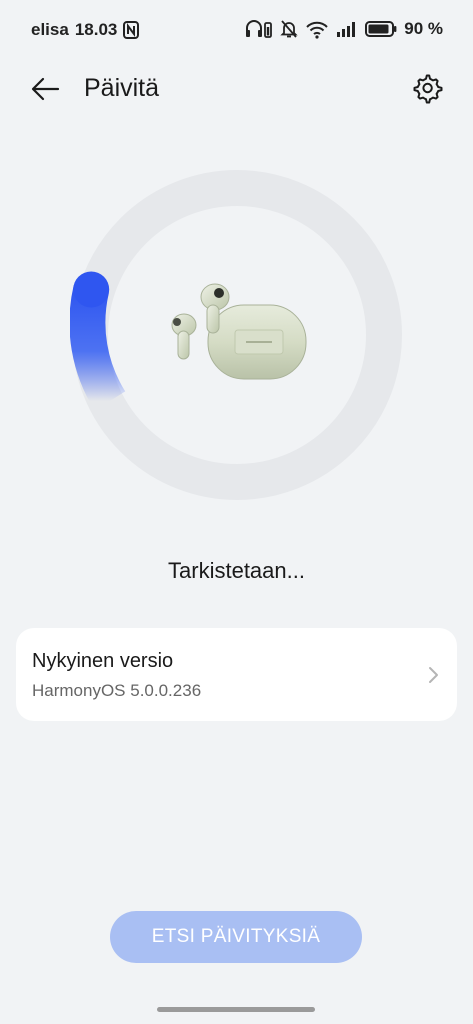 The width and height of the screenshot is (473, 1024). Describe the element at coordinates (423, 28) in the screenshot. I see `battery-percent: 90 %` at that location.